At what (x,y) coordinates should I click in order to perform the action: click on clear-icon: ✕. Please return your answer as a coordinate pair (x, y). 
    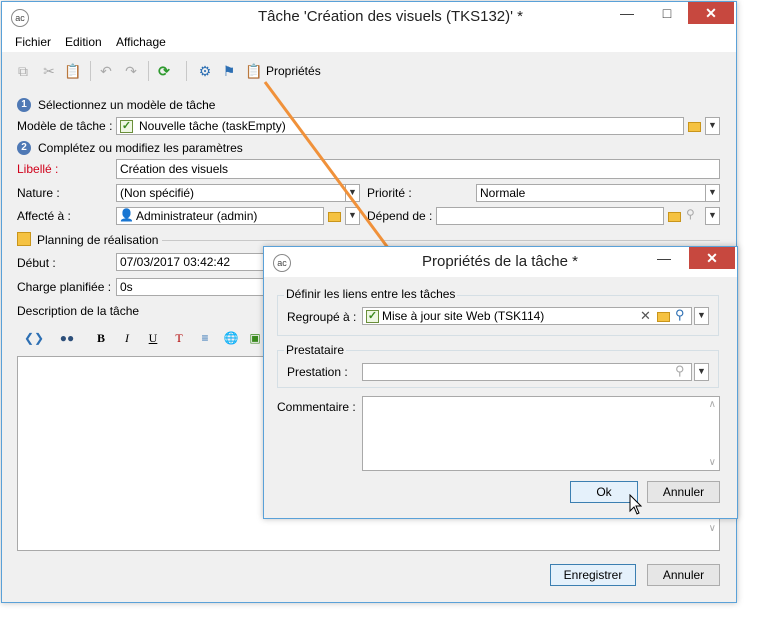
    Looking at the image, I should click on (645, 316).